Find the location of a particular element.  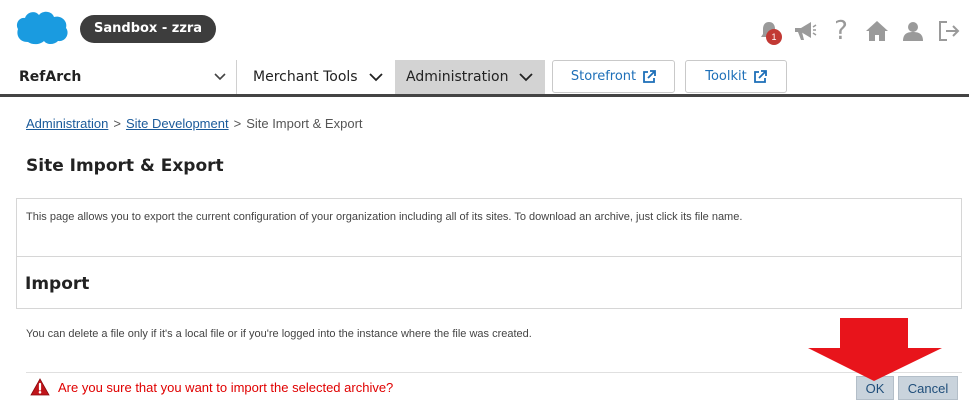

user-icon is located at coordinates (913, 31).